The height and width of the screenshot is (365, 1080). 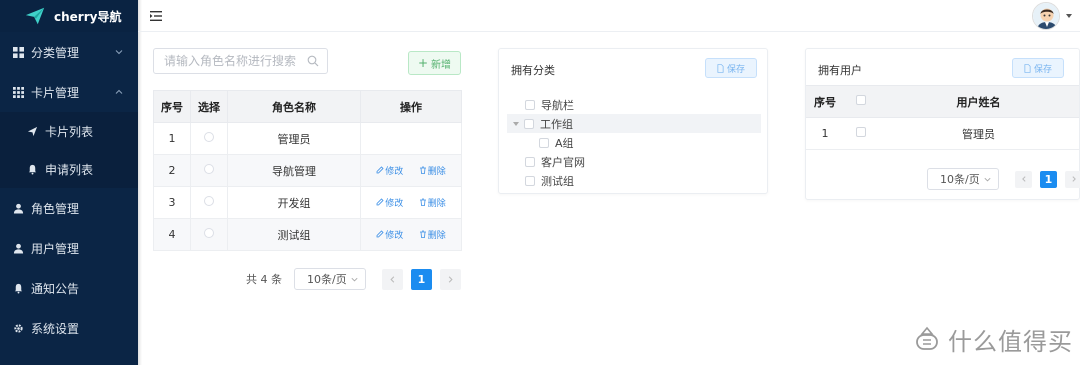 What do you see at coordinates (69, 208) in the screenshot?
I see `sidebar-item-role: 角色管理` at bounding box center [69, 208].